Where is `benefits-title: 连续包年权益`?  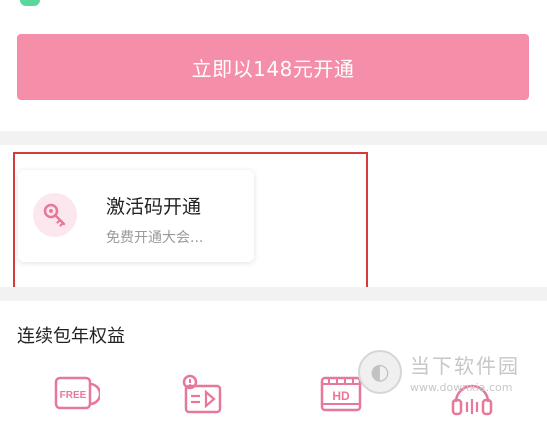
benefits-title: 连续包年权益 is located at coordinates (71, 336).